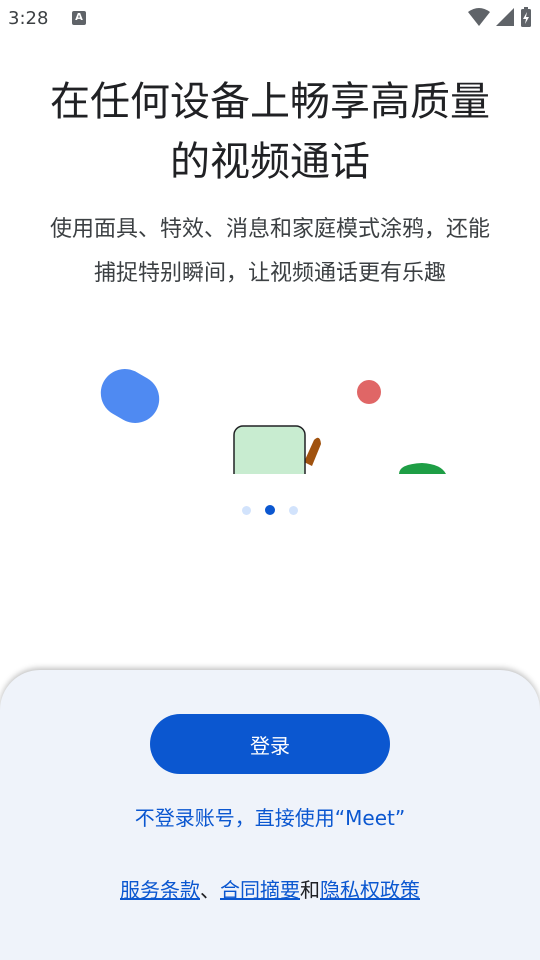 The image size is (540, 960). What do you see at coordinates (310, 890) in the screenshot?
I see `legal-separator-2: 和` at bounding box center [310, 890].